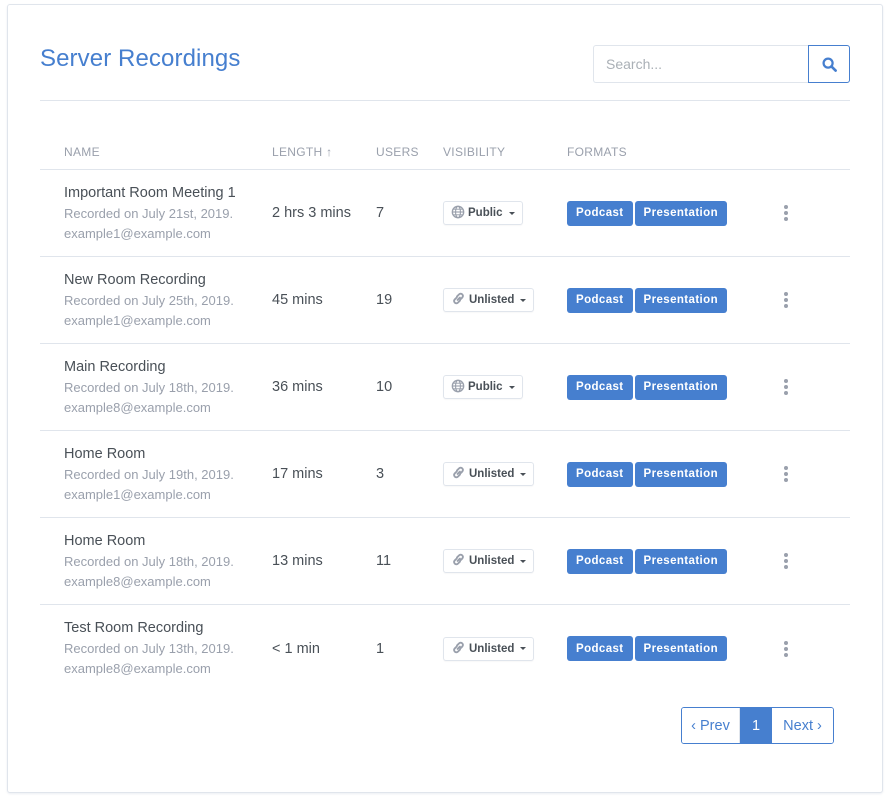 This screenshot has height=802, width=890. What do you see at coordinates (149, 474) in the screenshot?
I see `recording-date: Recorded on July 19th, 2019.` at bounding box center [149, 474].